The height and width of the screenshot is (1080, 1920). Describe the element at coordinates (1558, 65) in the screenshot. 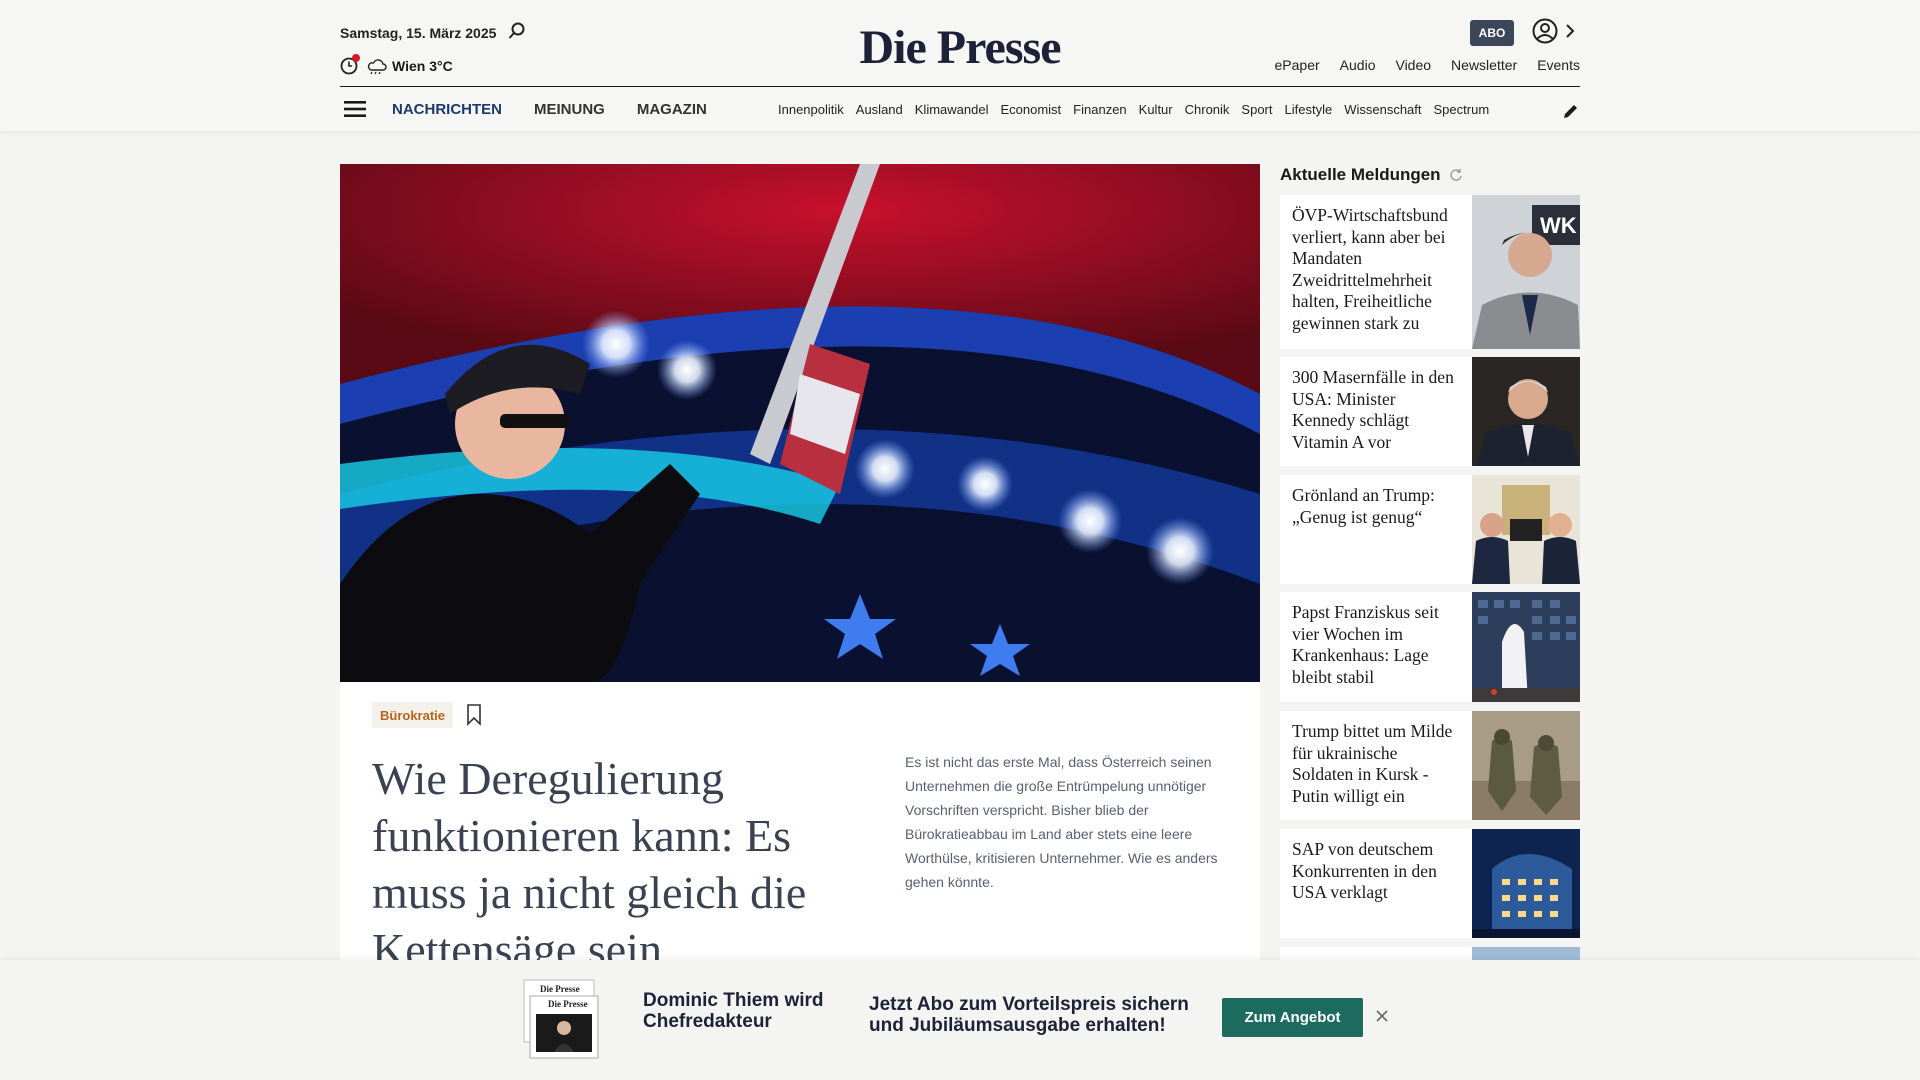

I see `link-events: Events` at that location.